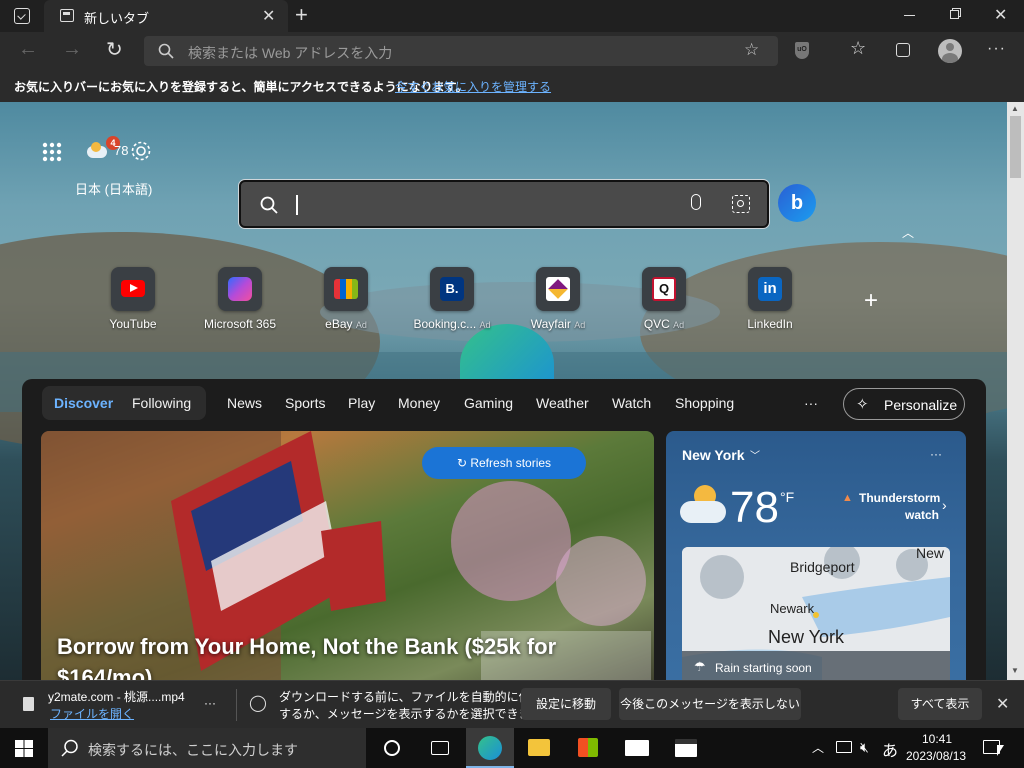 The height and width of the screenshot is (768, 1024). What do you see at coordinates (696, 202) in the screenshot?
I see `voice-search-icon` at bounding box center [696, 202].